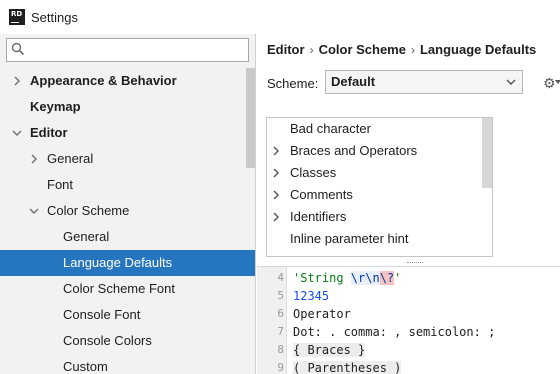 This screenshot has width=560, height=374. What do you see at coordinates (18, 49) in the screenshot?
I see `search-icon` at bounding box center [18, 49].